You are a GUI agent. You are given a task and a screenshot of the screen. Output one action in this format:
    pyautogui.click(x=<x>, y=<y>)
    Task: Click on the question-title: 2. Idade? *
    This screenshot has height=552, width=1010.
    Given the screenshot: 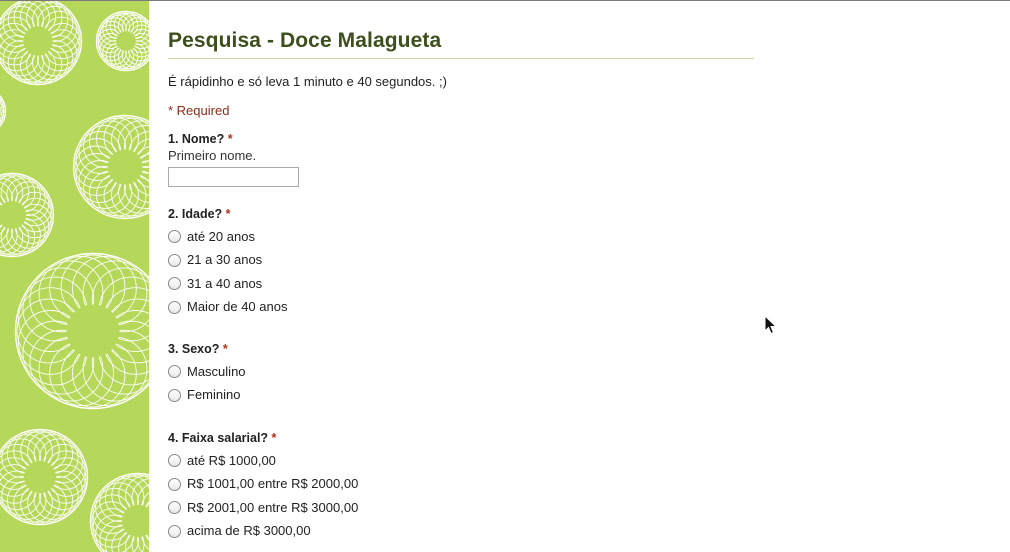 What is the action you would take?
    pyautogui.click(x=463, y=214)
    